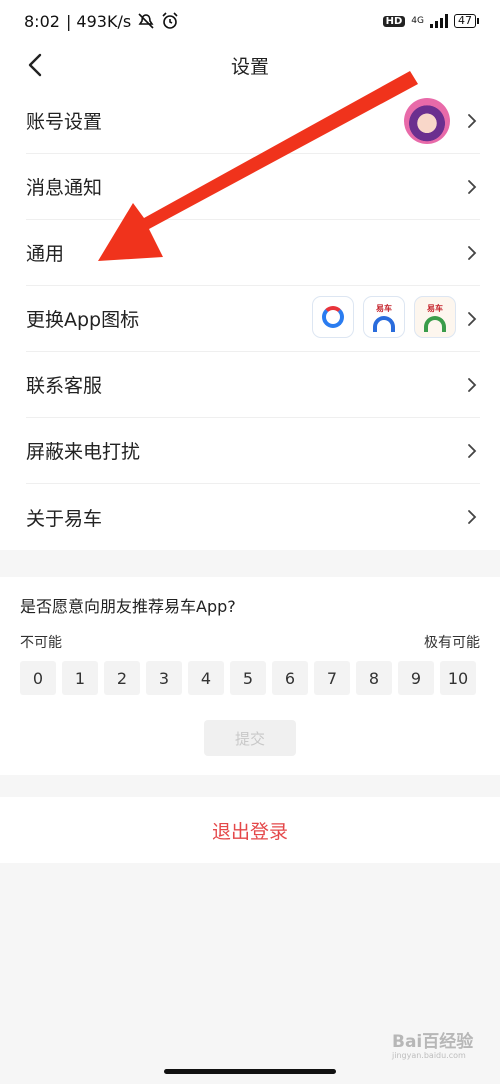  Describe the element at coordinates (332, 678) in the screenshot. I see `score-option-7: 7` at that location.